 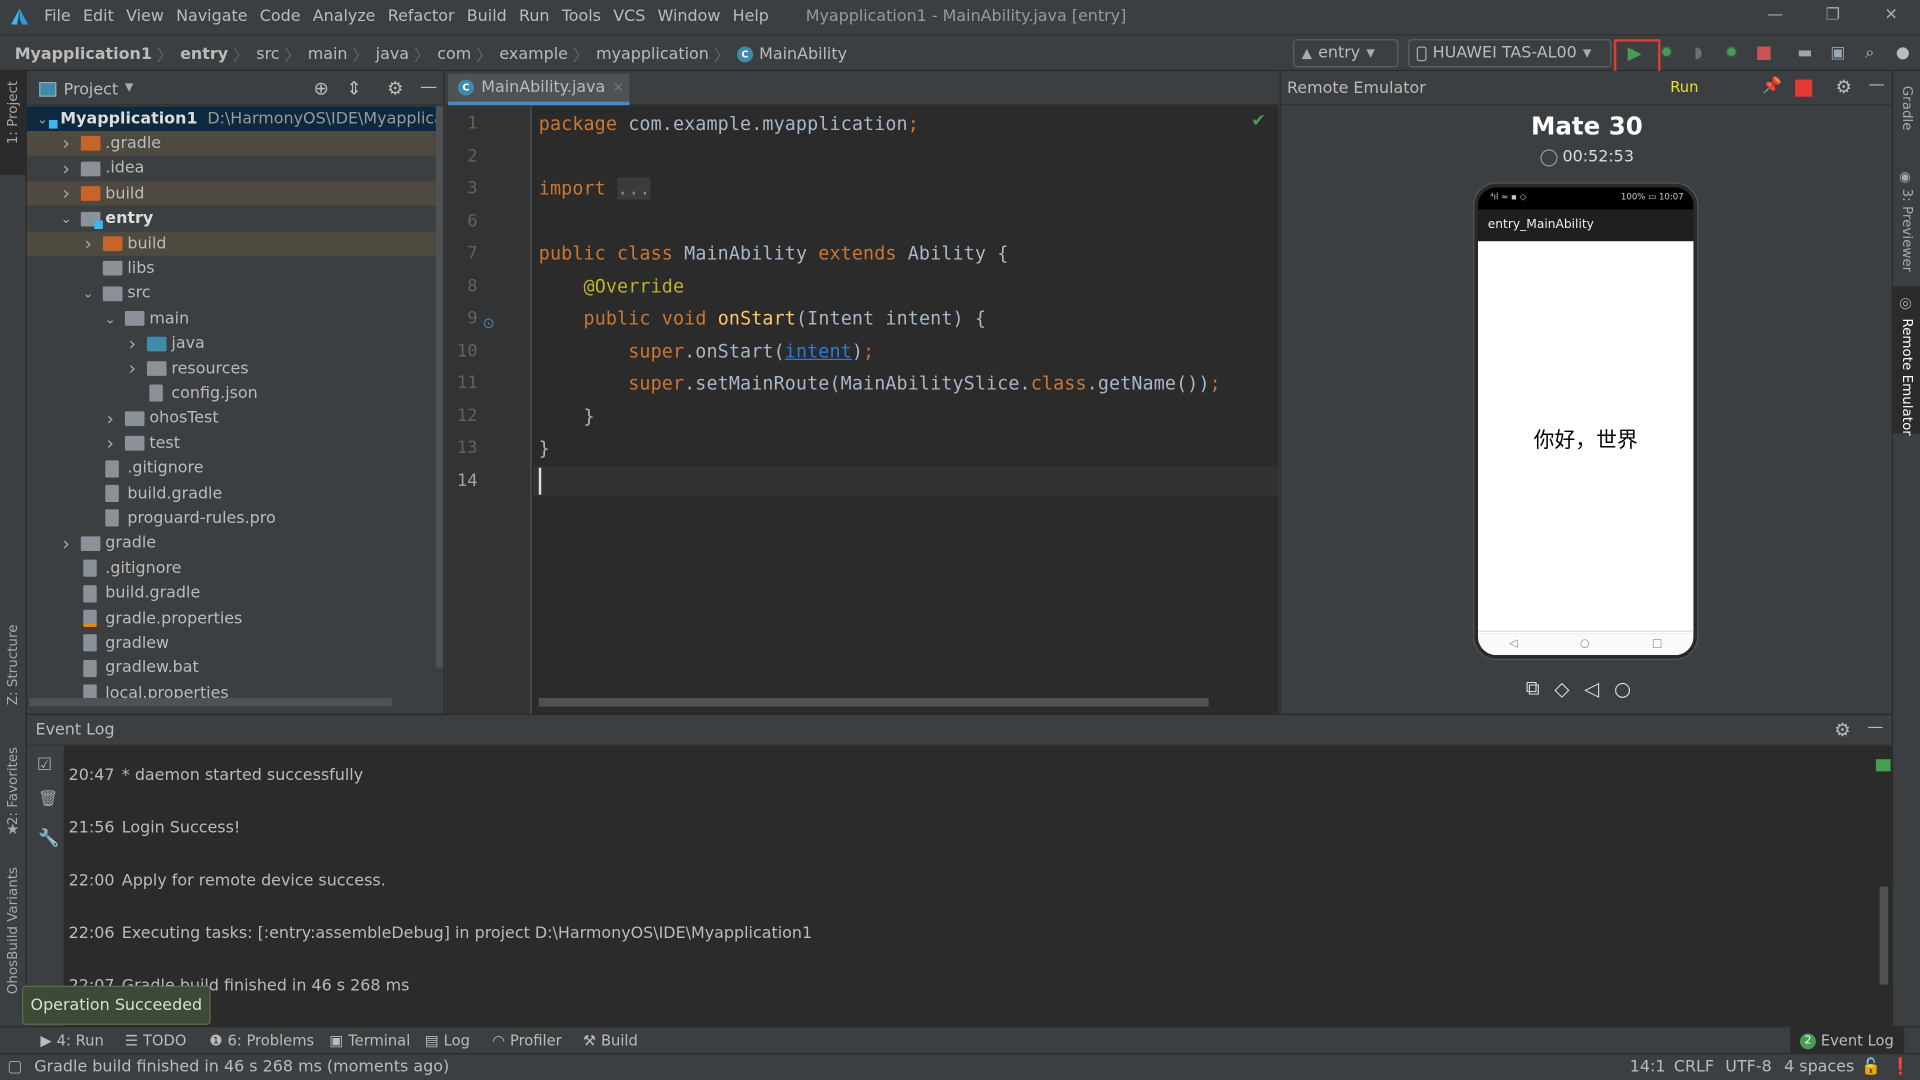 I want to click on file-encoding: UTF-8, so click(x=1748, y=1067).